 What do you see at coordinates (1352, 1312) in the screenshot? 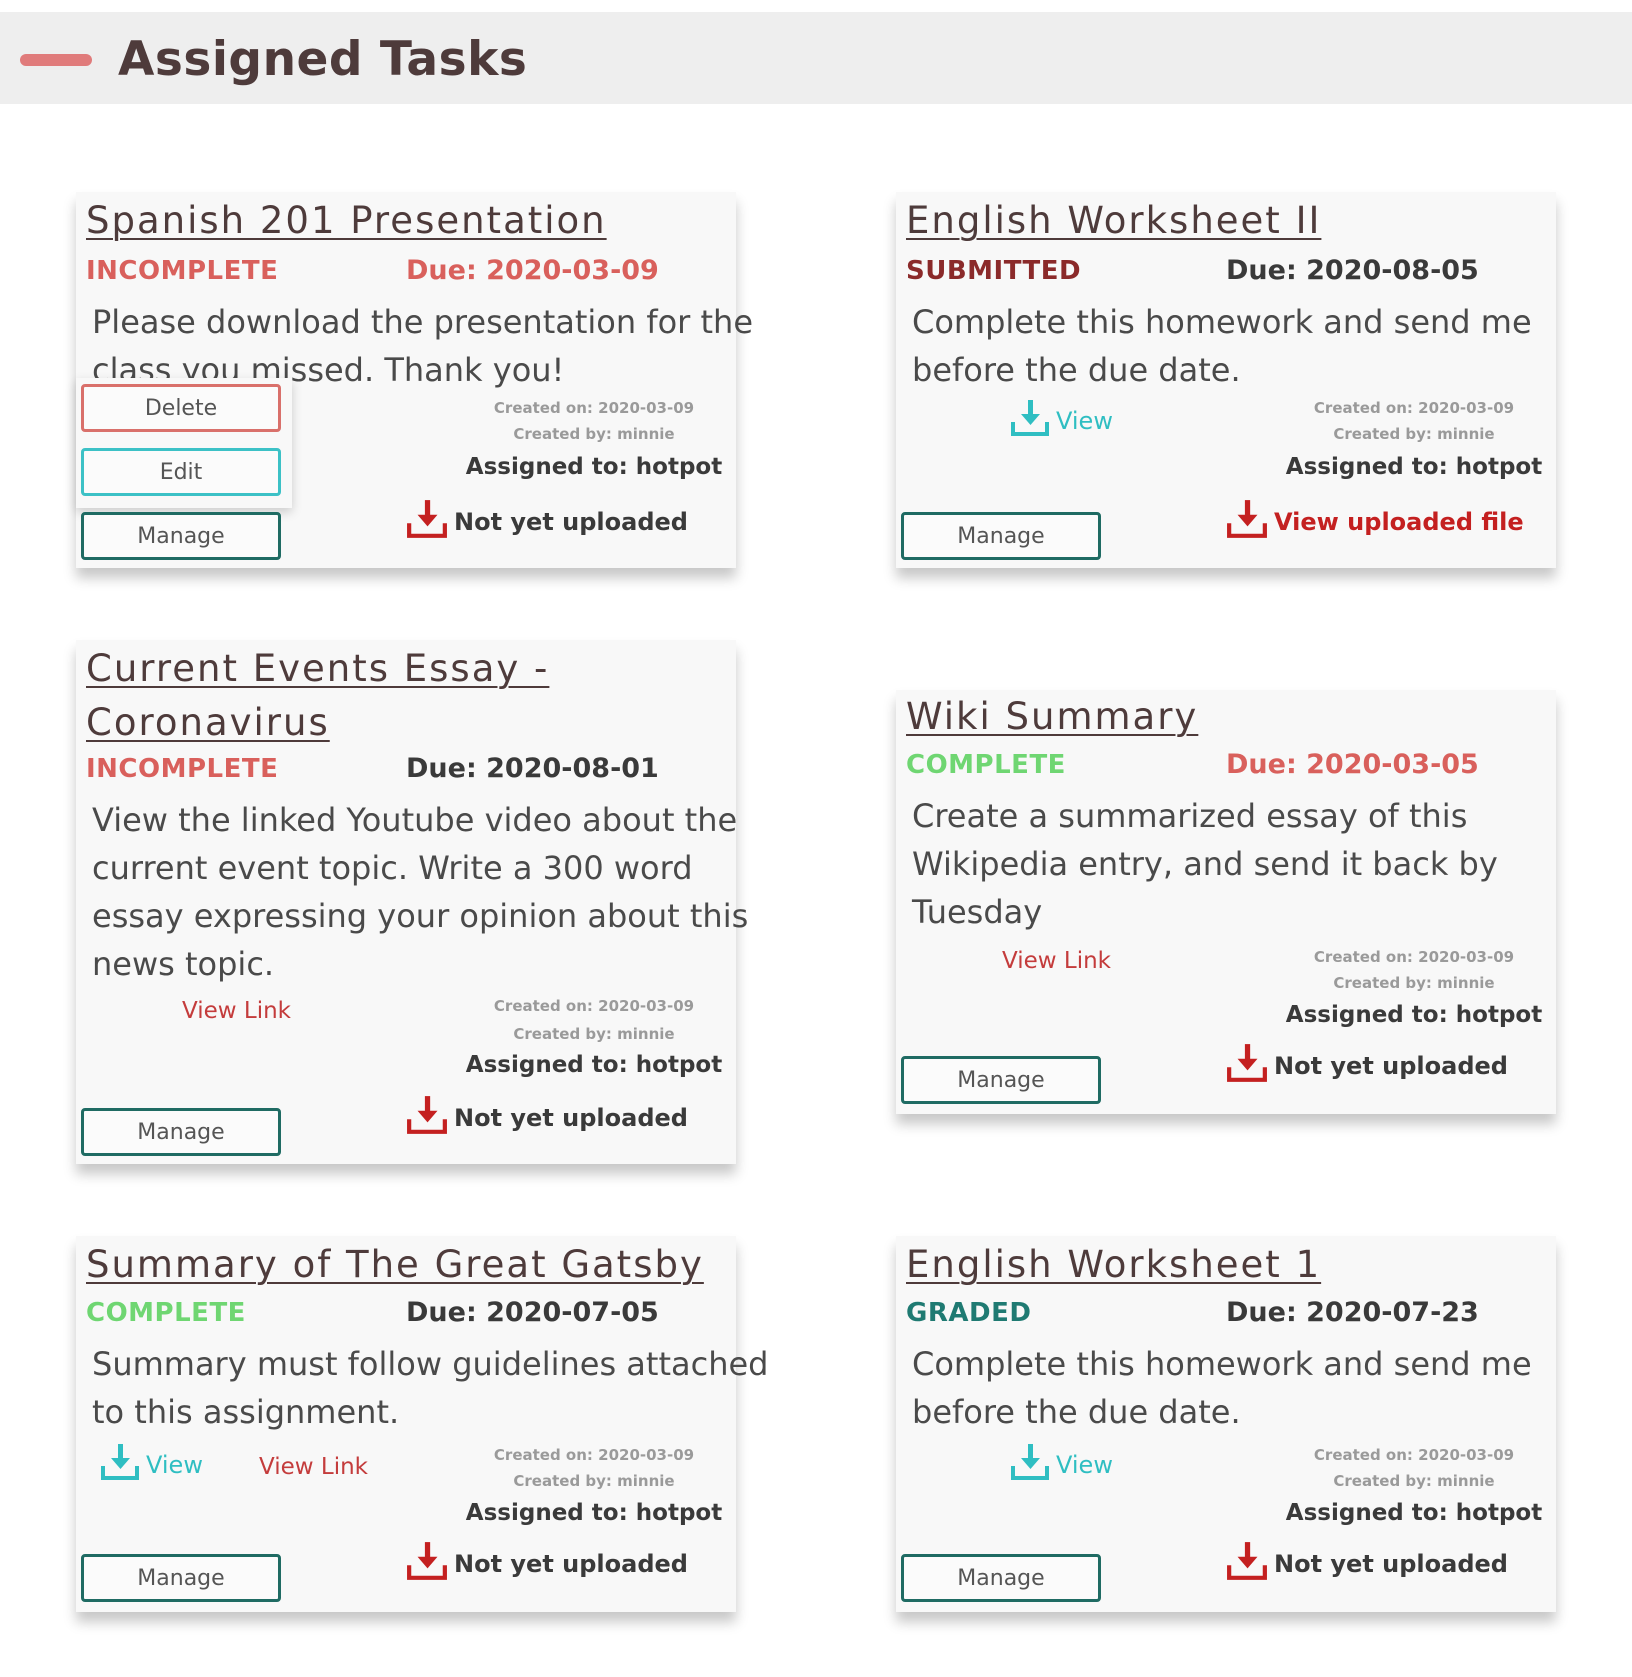
I see `due-date: Due: 2020-07-23` at bounding box center [1352, 1312].